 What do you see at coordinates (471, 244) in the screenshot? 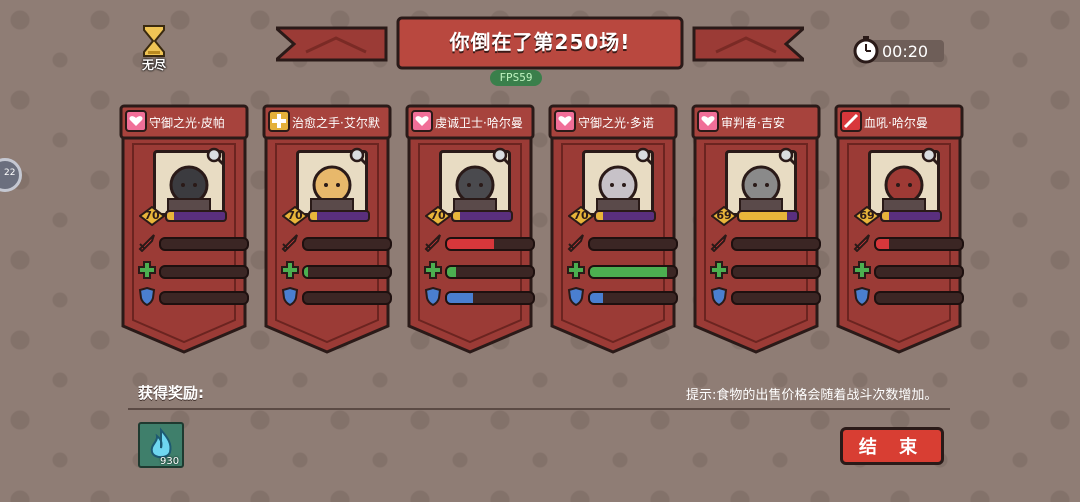
I see `attack-fill` at bounding box center [471, 244].